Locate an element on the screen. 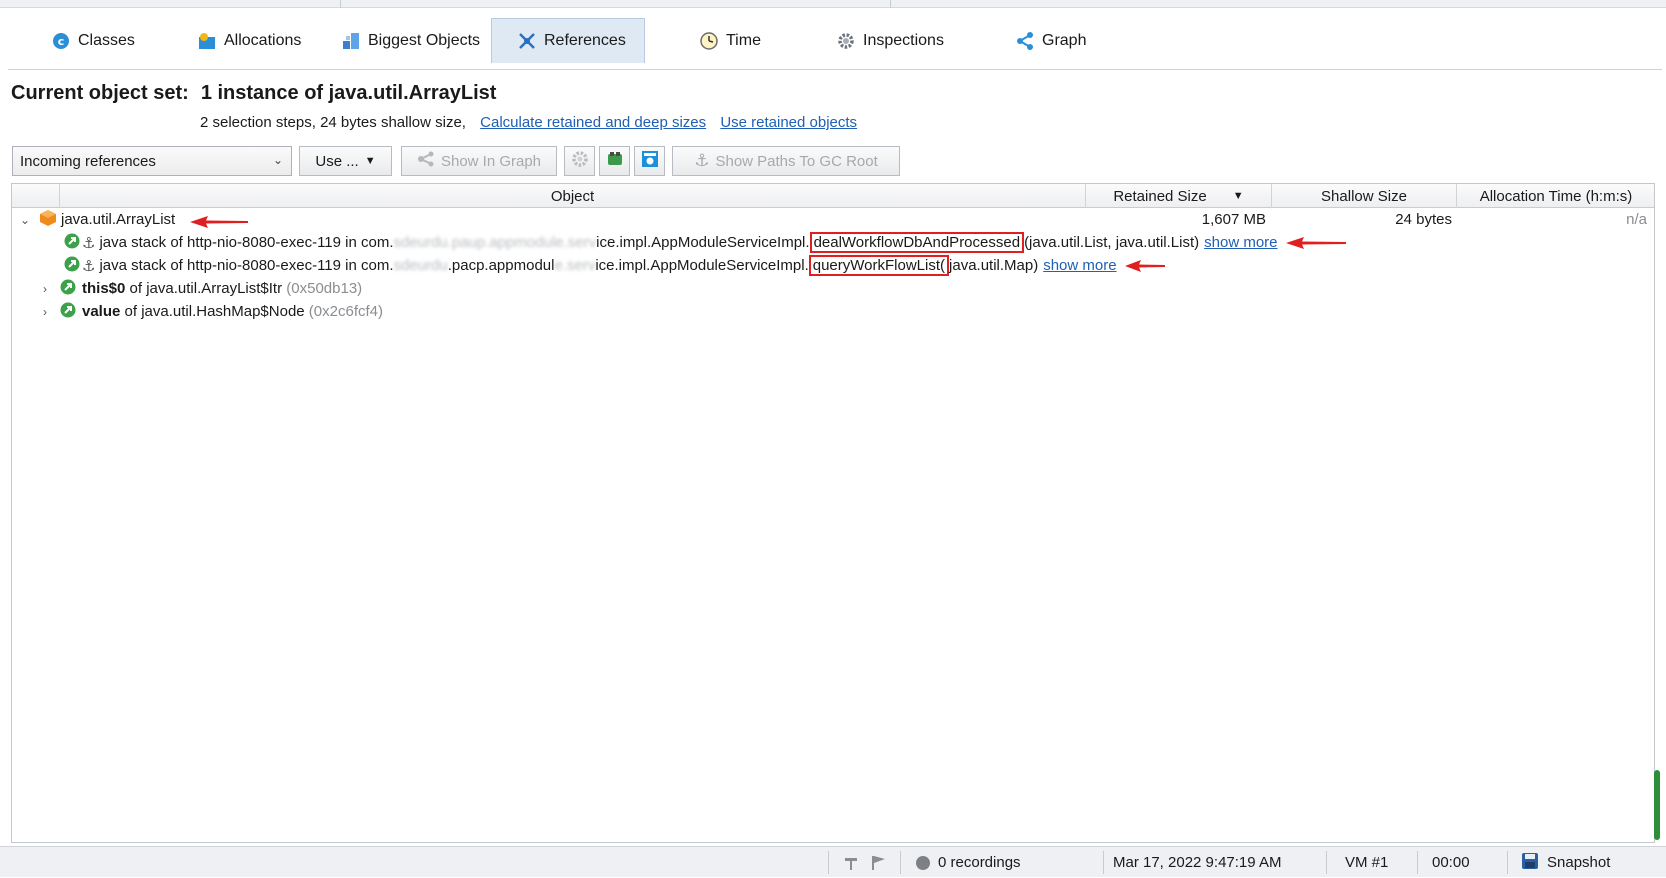 The image size is (1666, 878). tab-time: Time is located at coordinates (730, 40).